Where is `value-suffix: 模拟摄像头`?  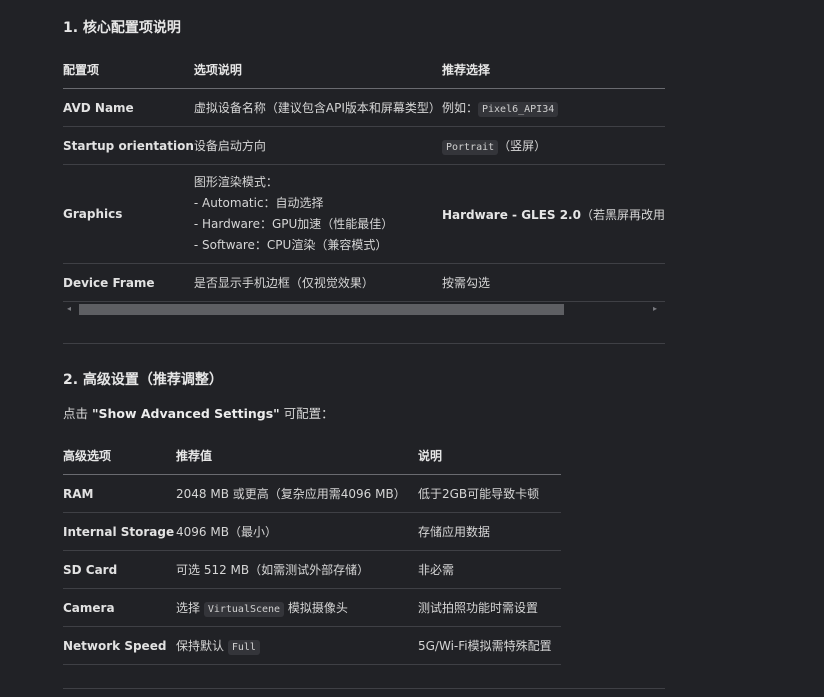 value-suffix: 模拟摄像头 is located at coordinates (316, 608).